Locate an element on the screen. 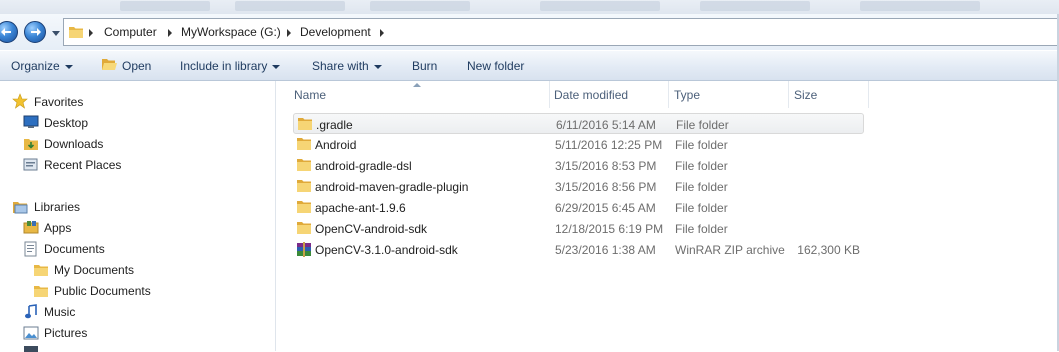  organize-button: Organize is located at coordinates (42, 66).